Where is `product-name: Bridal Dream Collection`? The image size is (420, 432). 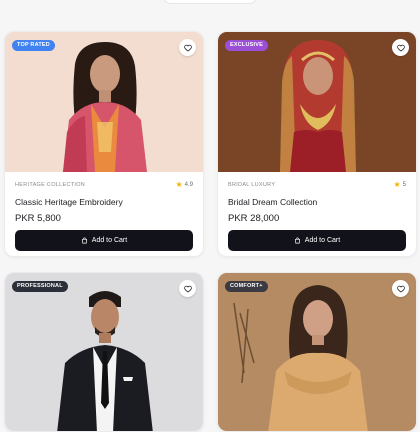
product-name: Bridal Dream Collection is located at coordinates (272, 202).